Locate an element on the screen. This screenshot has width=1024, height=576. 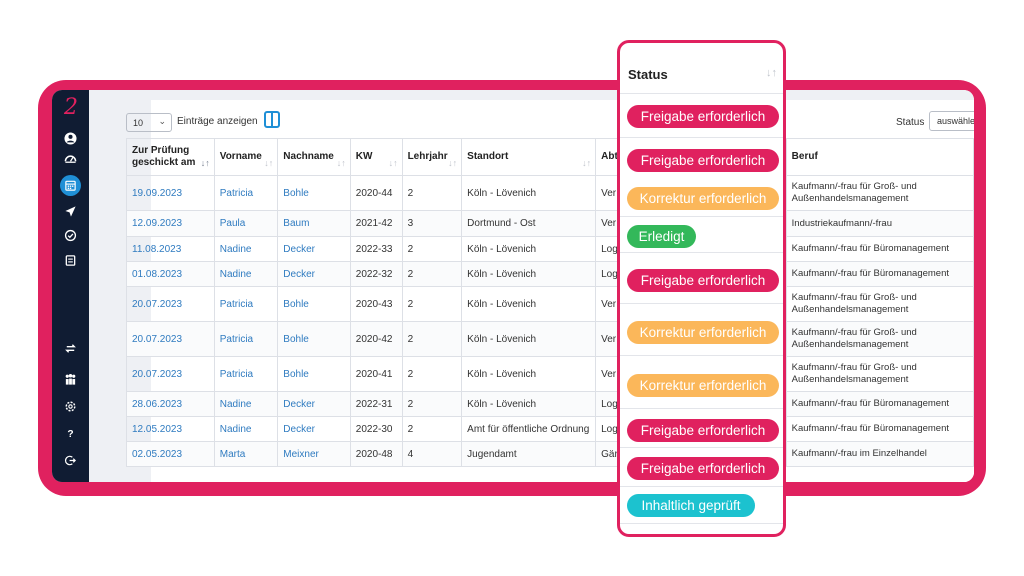
column-header: Vorname ↓↑ is located at coordinates (246, 157).